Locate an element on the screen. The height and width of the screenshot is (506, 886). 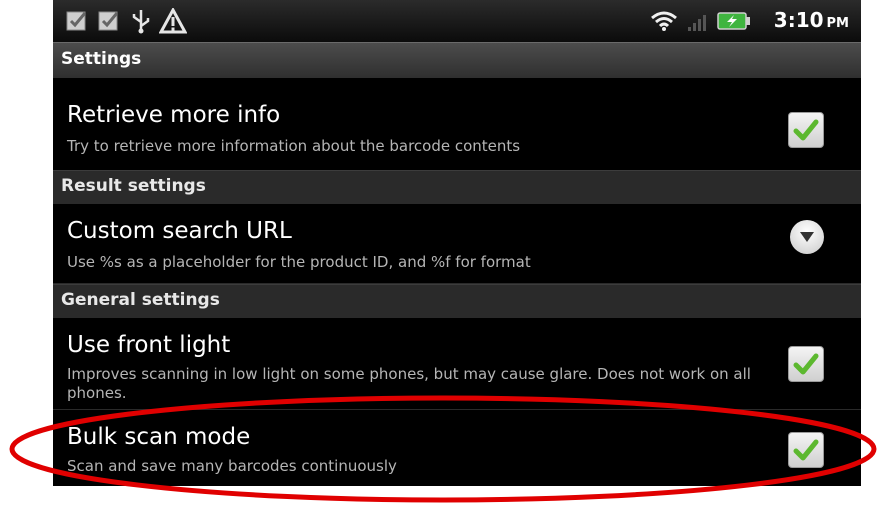
use-front-light-checkbox is located at coordinates (806, 364).